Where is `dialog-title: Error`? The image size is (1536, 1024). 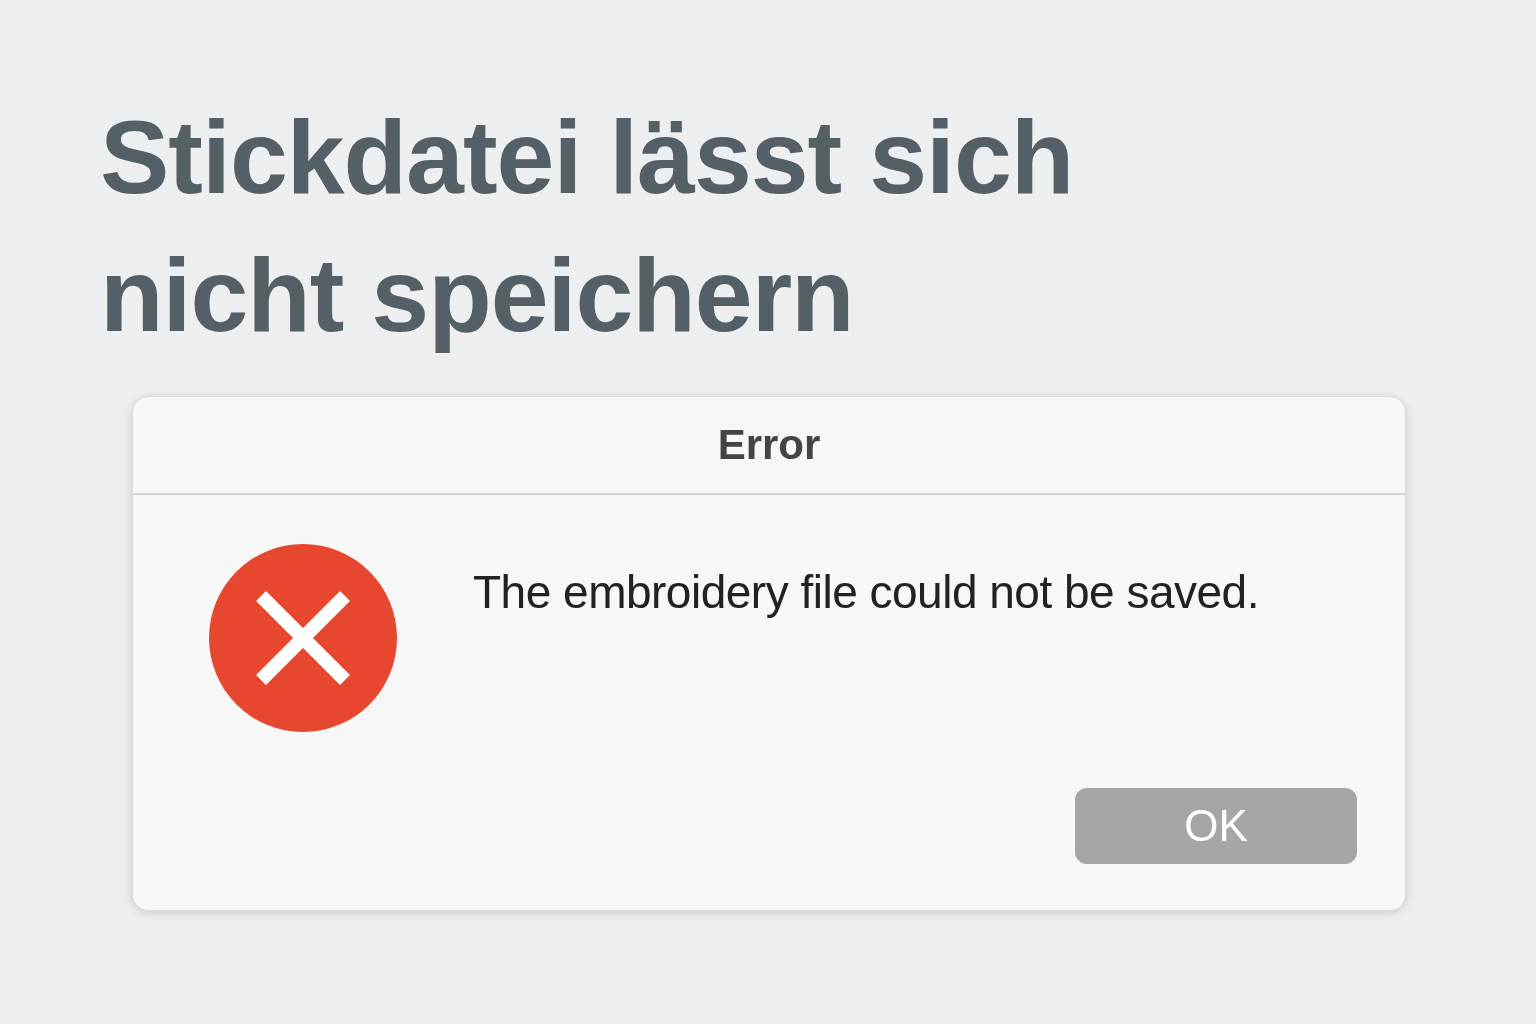
dialog-title: Error is located at coordinates (769, 445).